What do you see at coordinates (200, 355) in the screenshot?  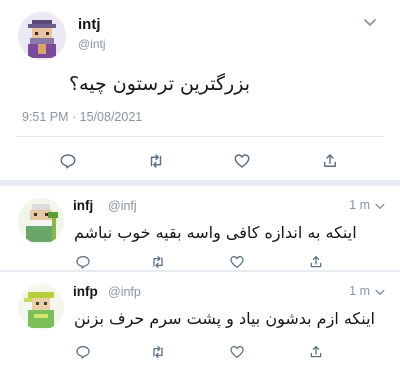 I see `reply-actions` at bounding box center [200, 355].